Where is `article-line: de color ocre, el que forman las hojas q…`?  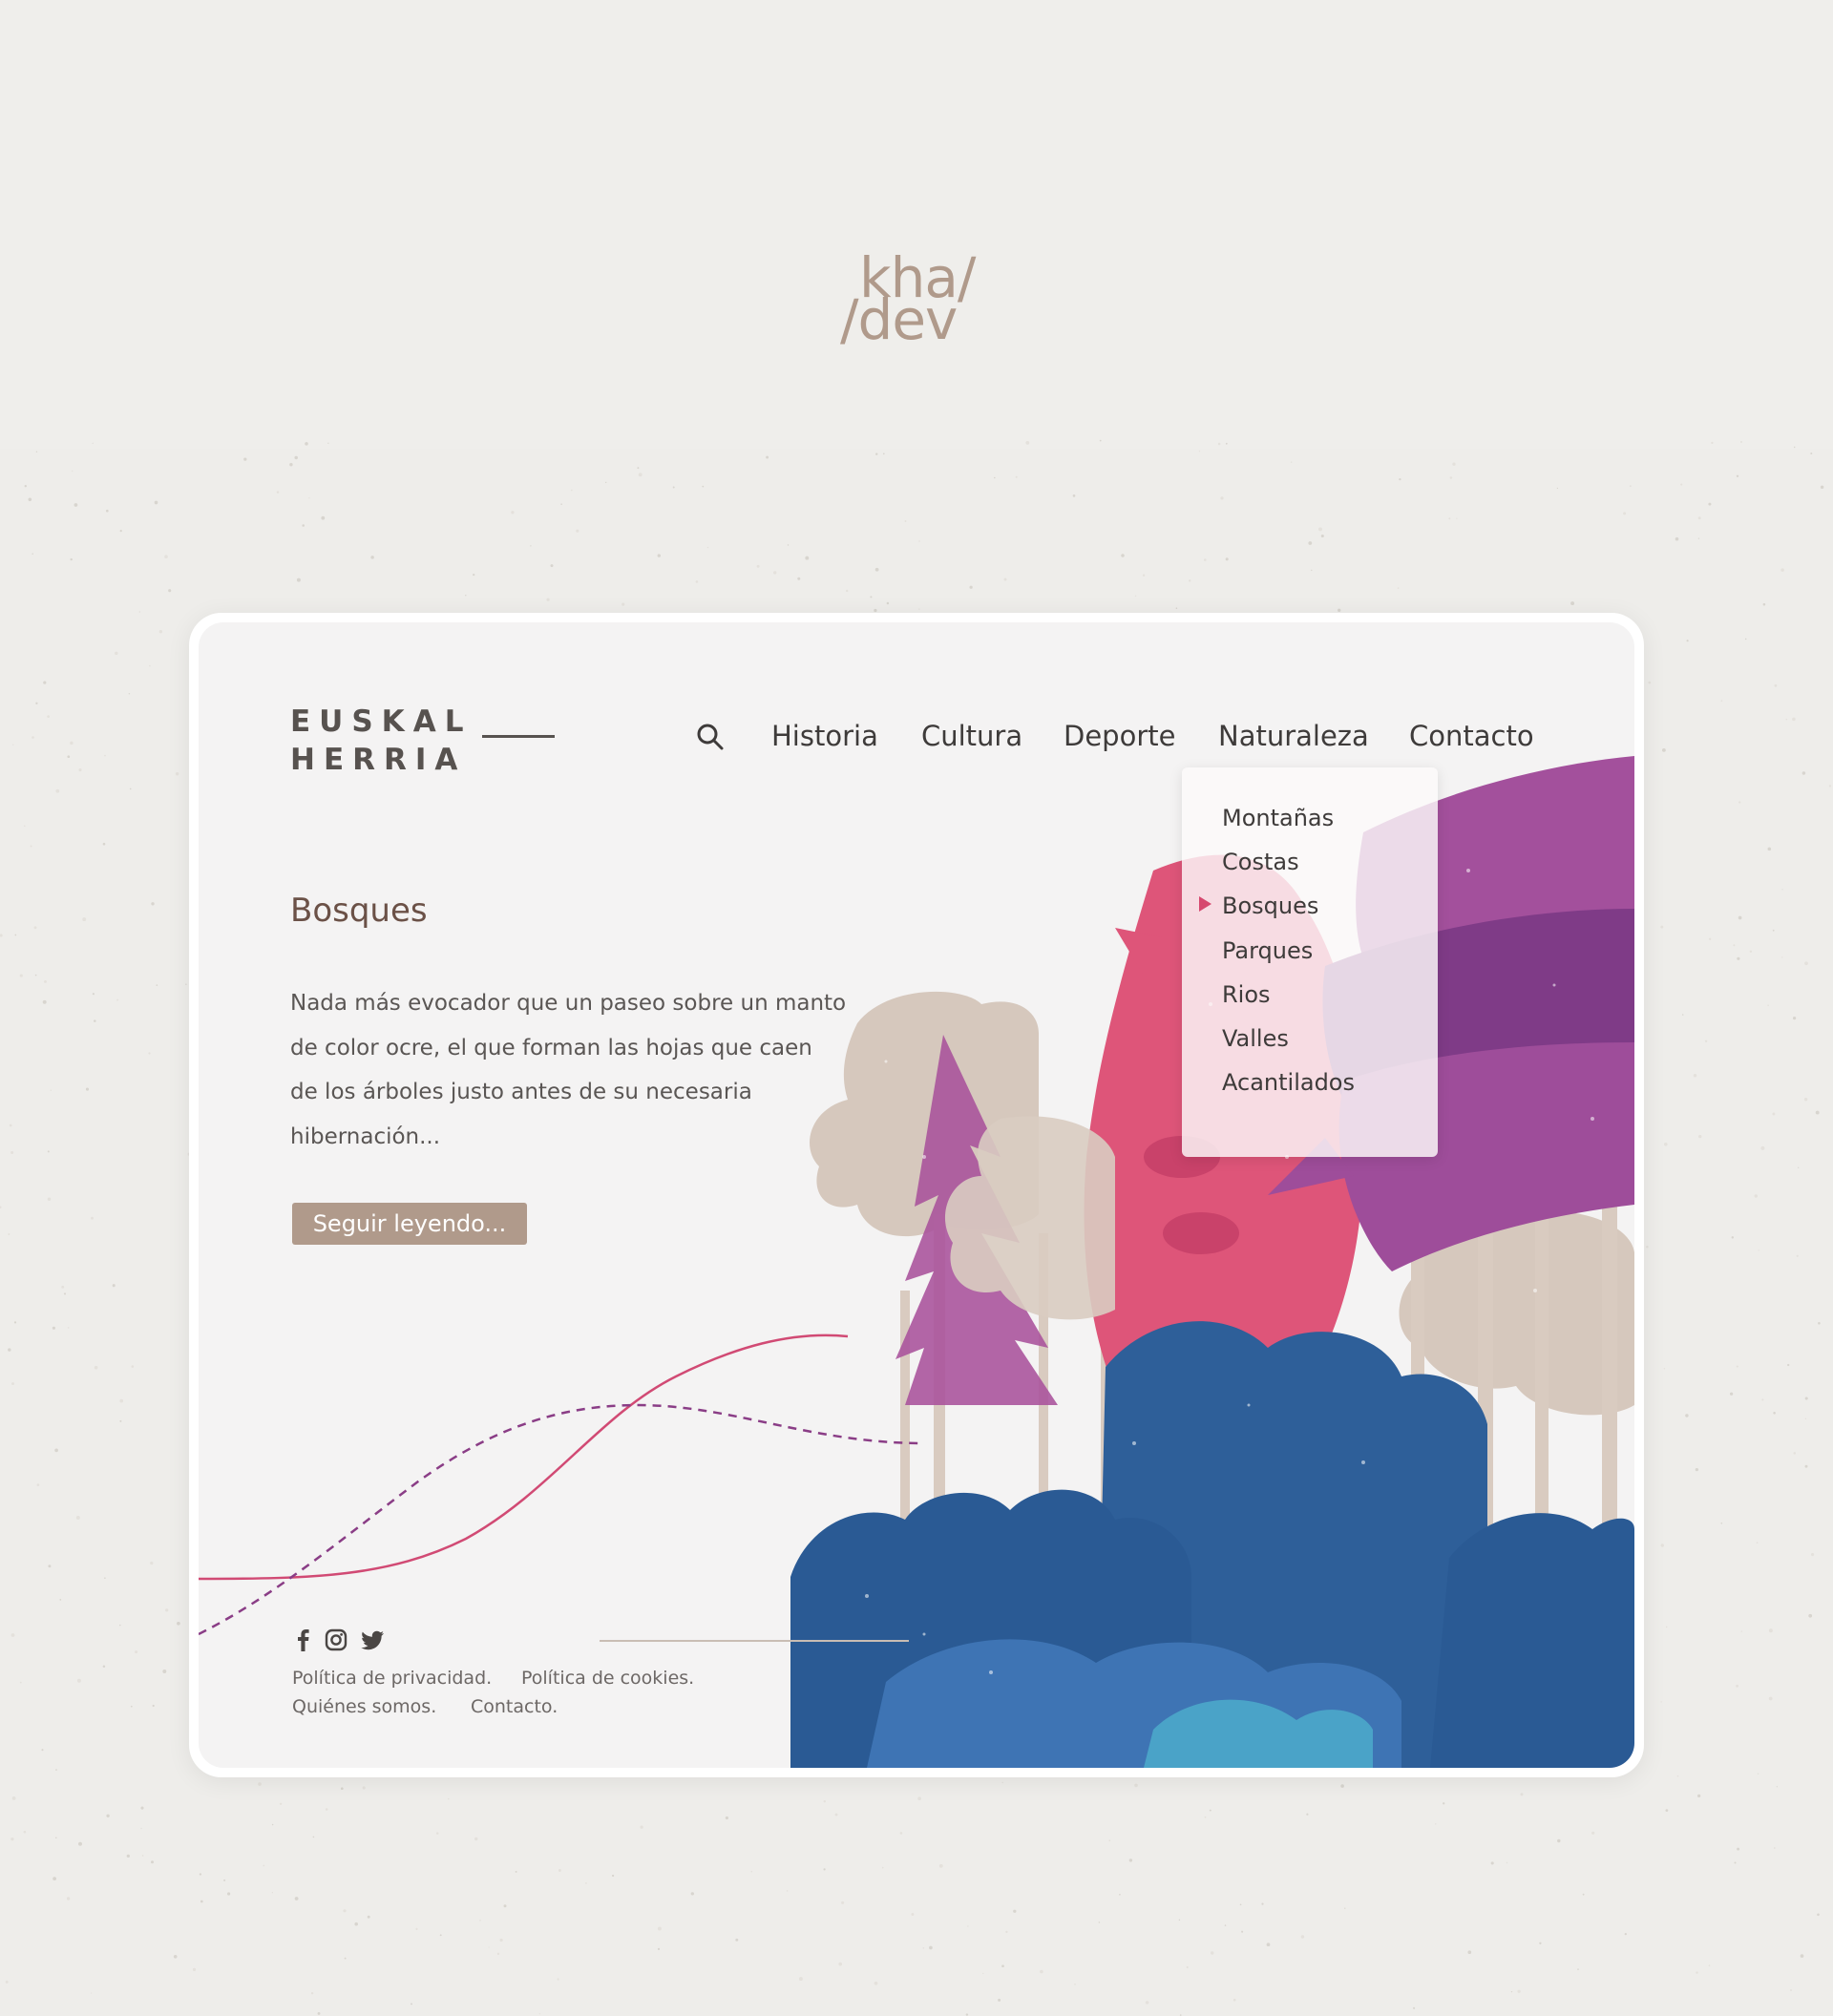
article-line: de color ocre, el que forman las hojas q… is located at coordinates (551, 1048).